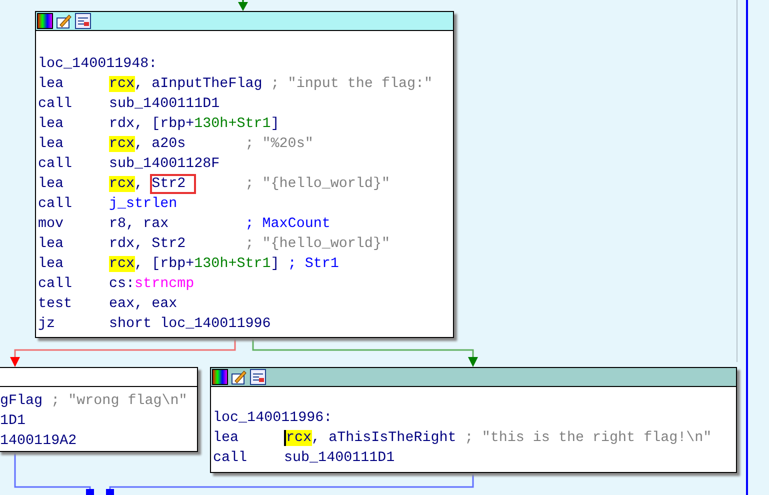 The height and width of the screenshot is (495, 769). What do you see at coordinates (243, 5) in the screenshot?
I see `edge-arrow` at bounding box center [243, 5].